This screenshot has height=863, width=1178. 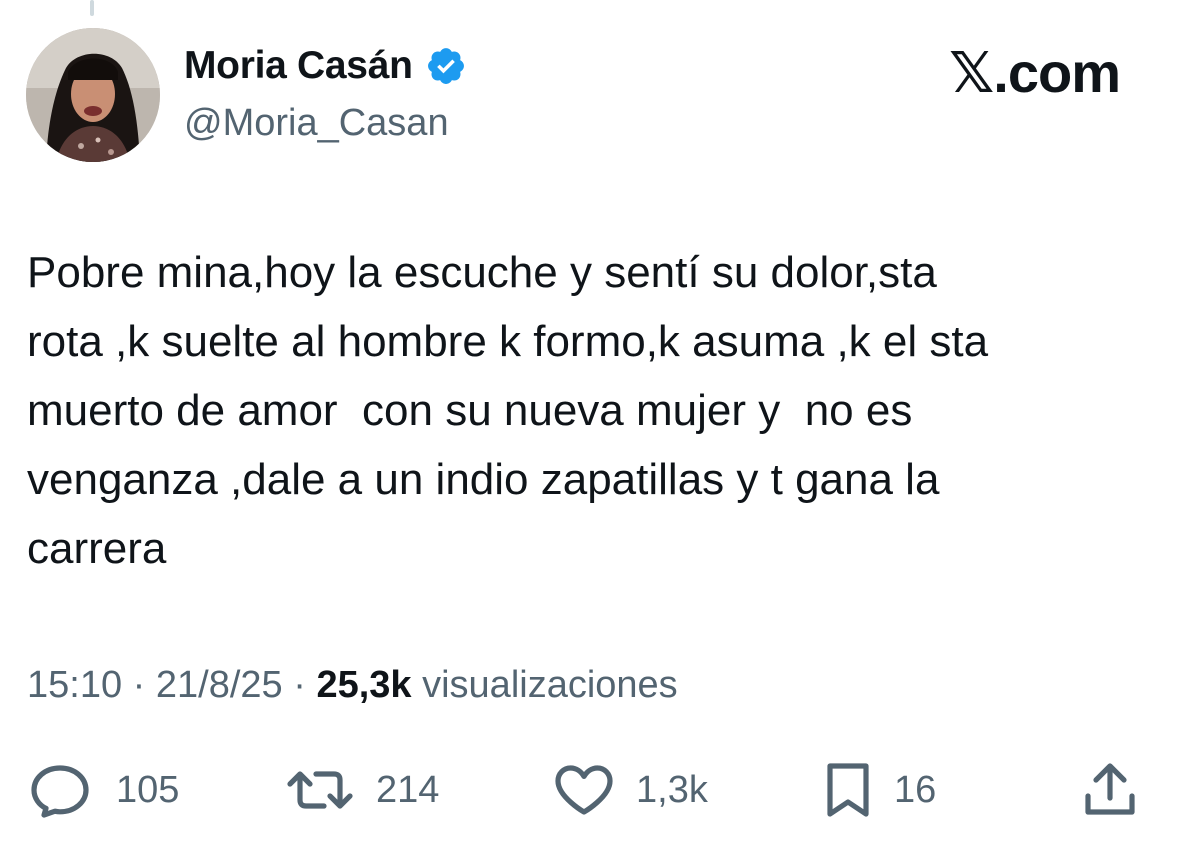 I want to click on like-count: 1,3k, so click(x=672, y=789).